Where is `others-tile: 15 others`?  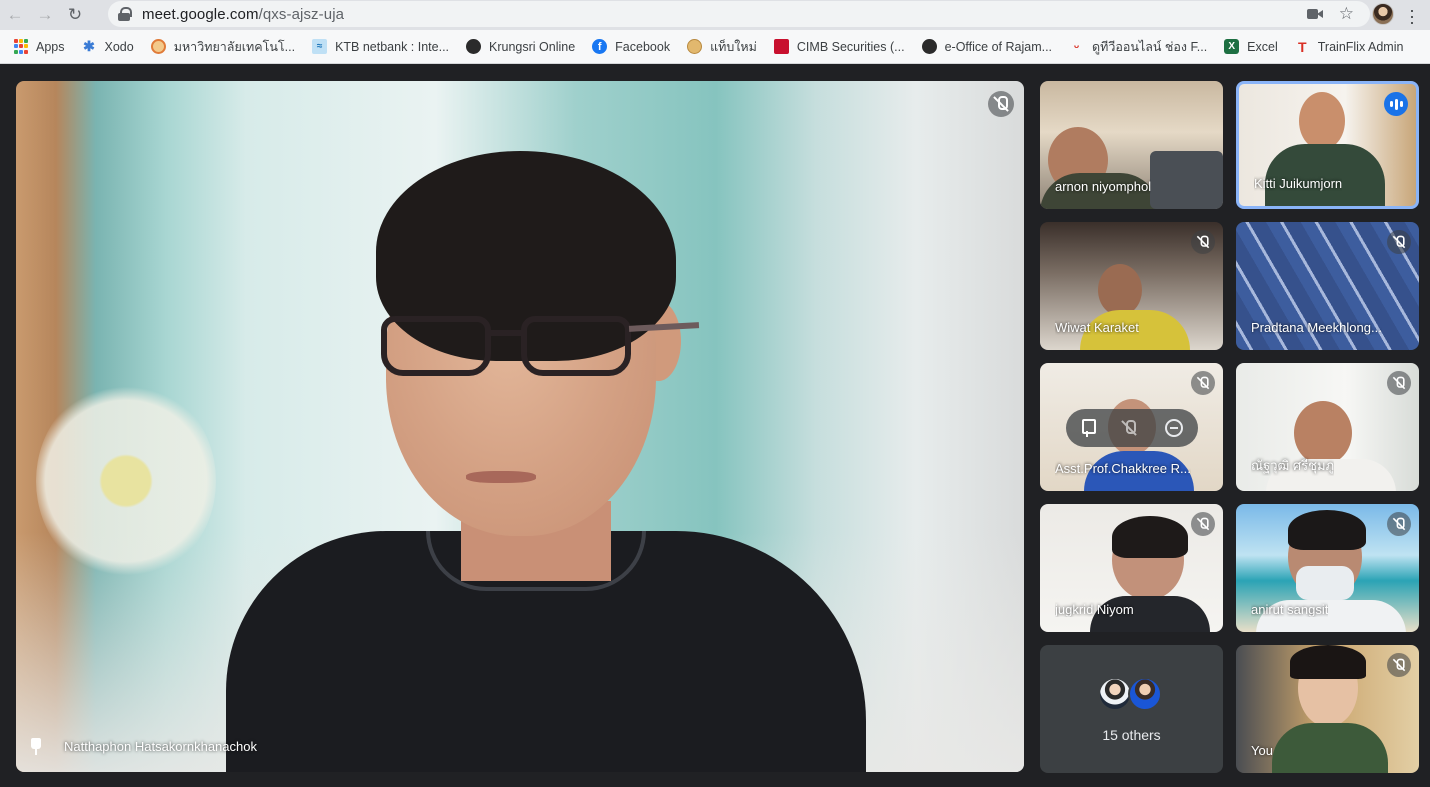
others-tile: 15 others is located at coordinates (1131, 709).